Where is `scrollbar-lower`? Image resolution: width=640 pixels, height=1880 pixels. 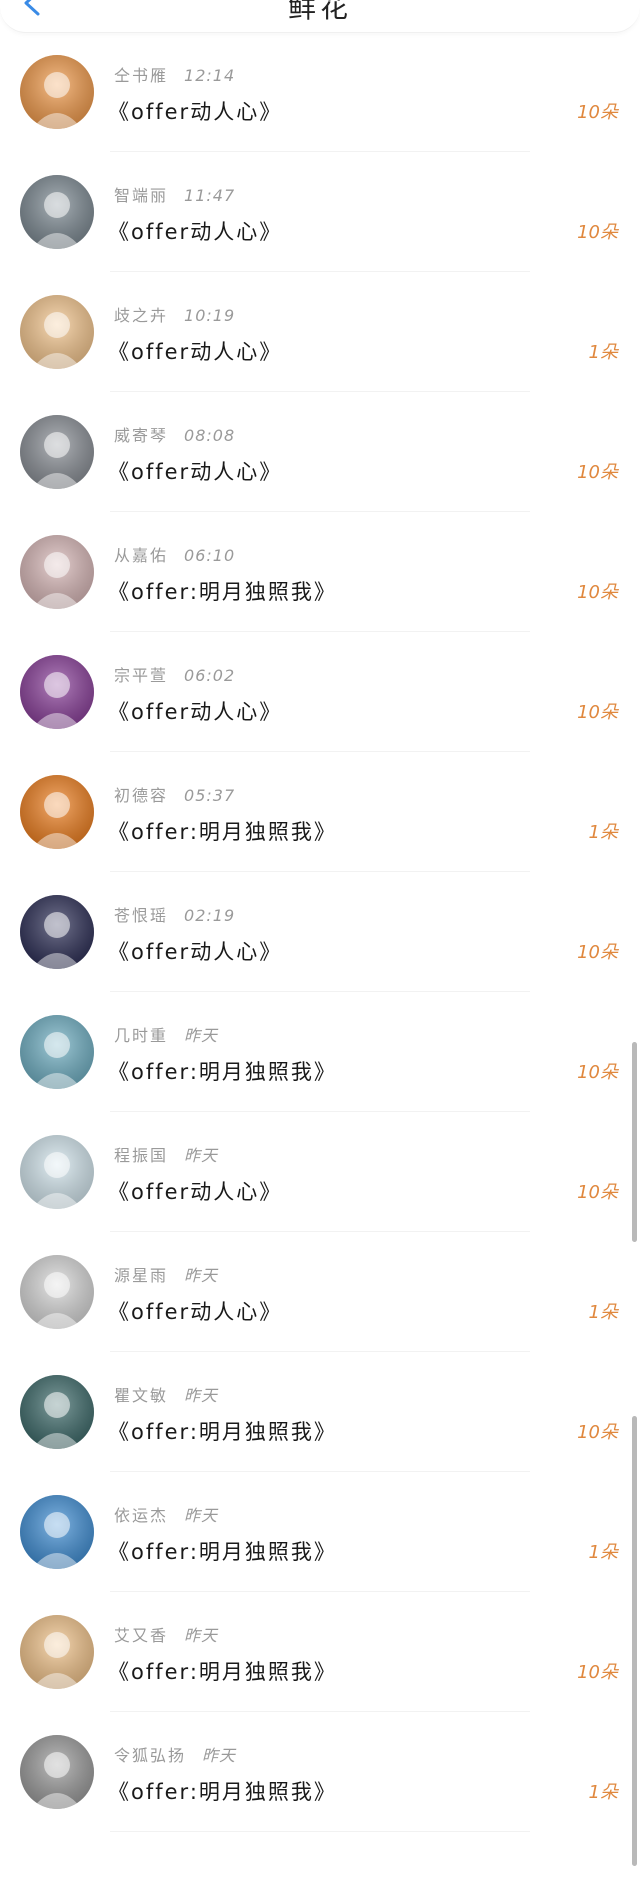 scrollbar-lower is located at coordinates (634, 1641).